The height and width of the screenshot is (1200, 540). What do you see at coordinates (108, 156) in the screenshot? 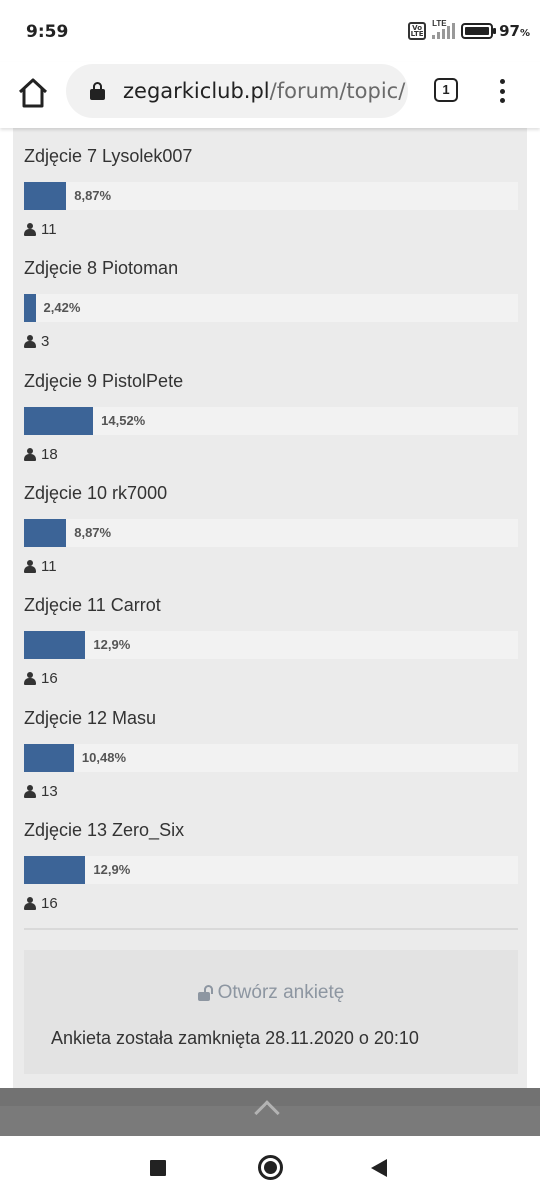
I see `choice-title: Zdjęcie 7 Lysolek007` at bounding box center [108, 156].